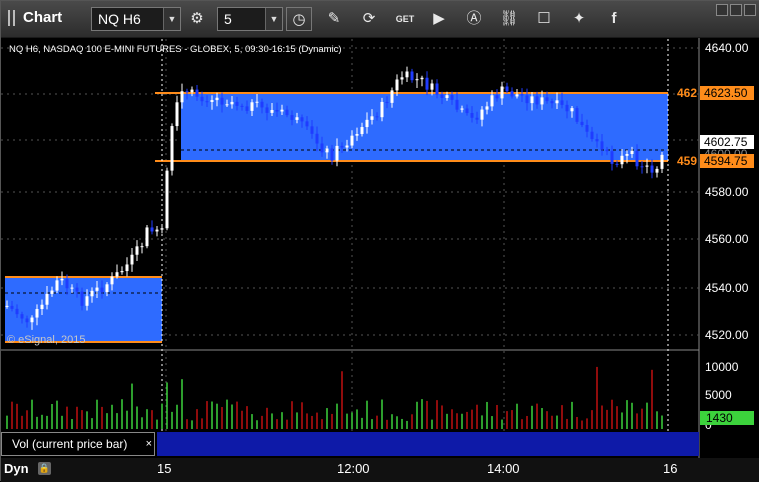 Image resolution: width=759 pixels, height=482 pixels. What do you see at coordinates (136, 19) in the screenshot?
I see `symbol-input: NQ H6 ▼` at bounding box center [136, 19].